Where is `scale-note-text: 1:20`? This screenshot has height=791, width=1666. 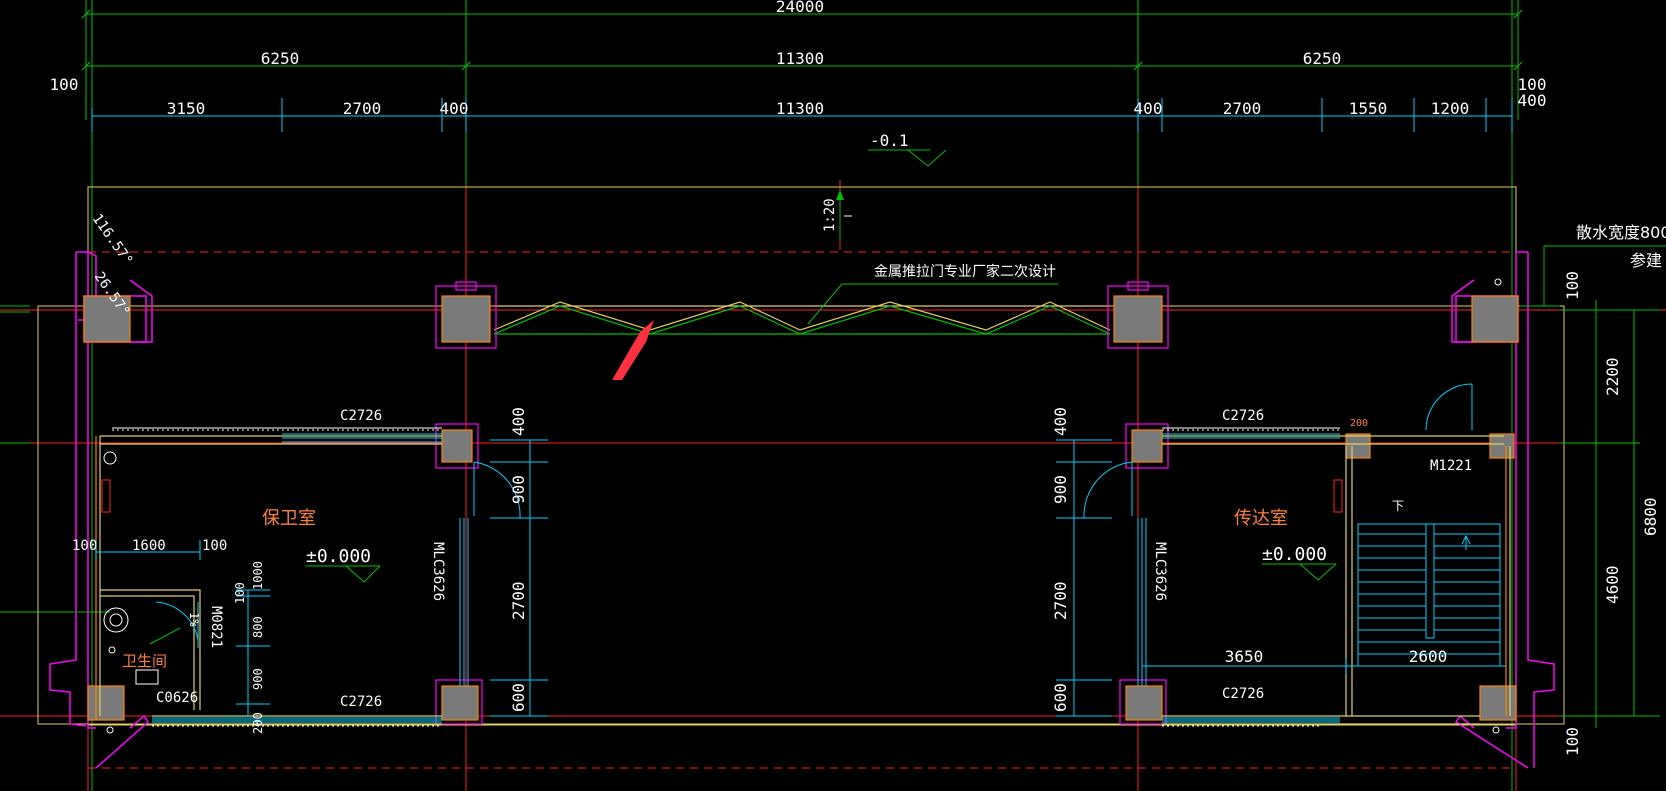
scale-note-text: 1:20 is located at coordinates (830, 215).